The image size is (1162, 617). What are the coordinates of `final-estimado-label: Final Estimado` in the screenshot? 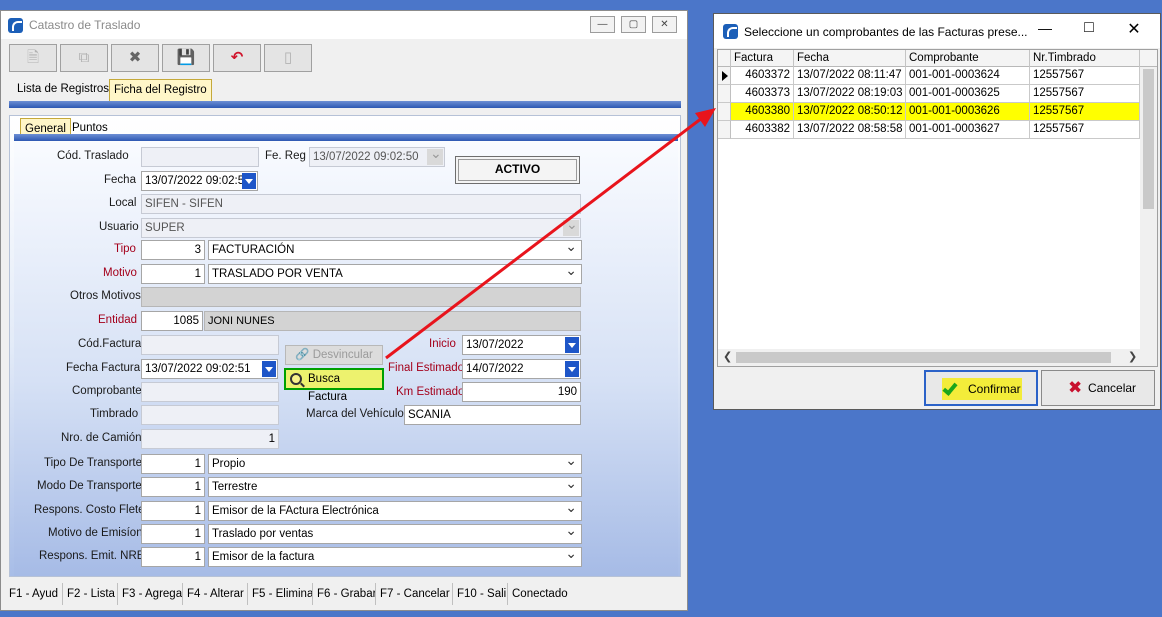 It's located at (426, 368).